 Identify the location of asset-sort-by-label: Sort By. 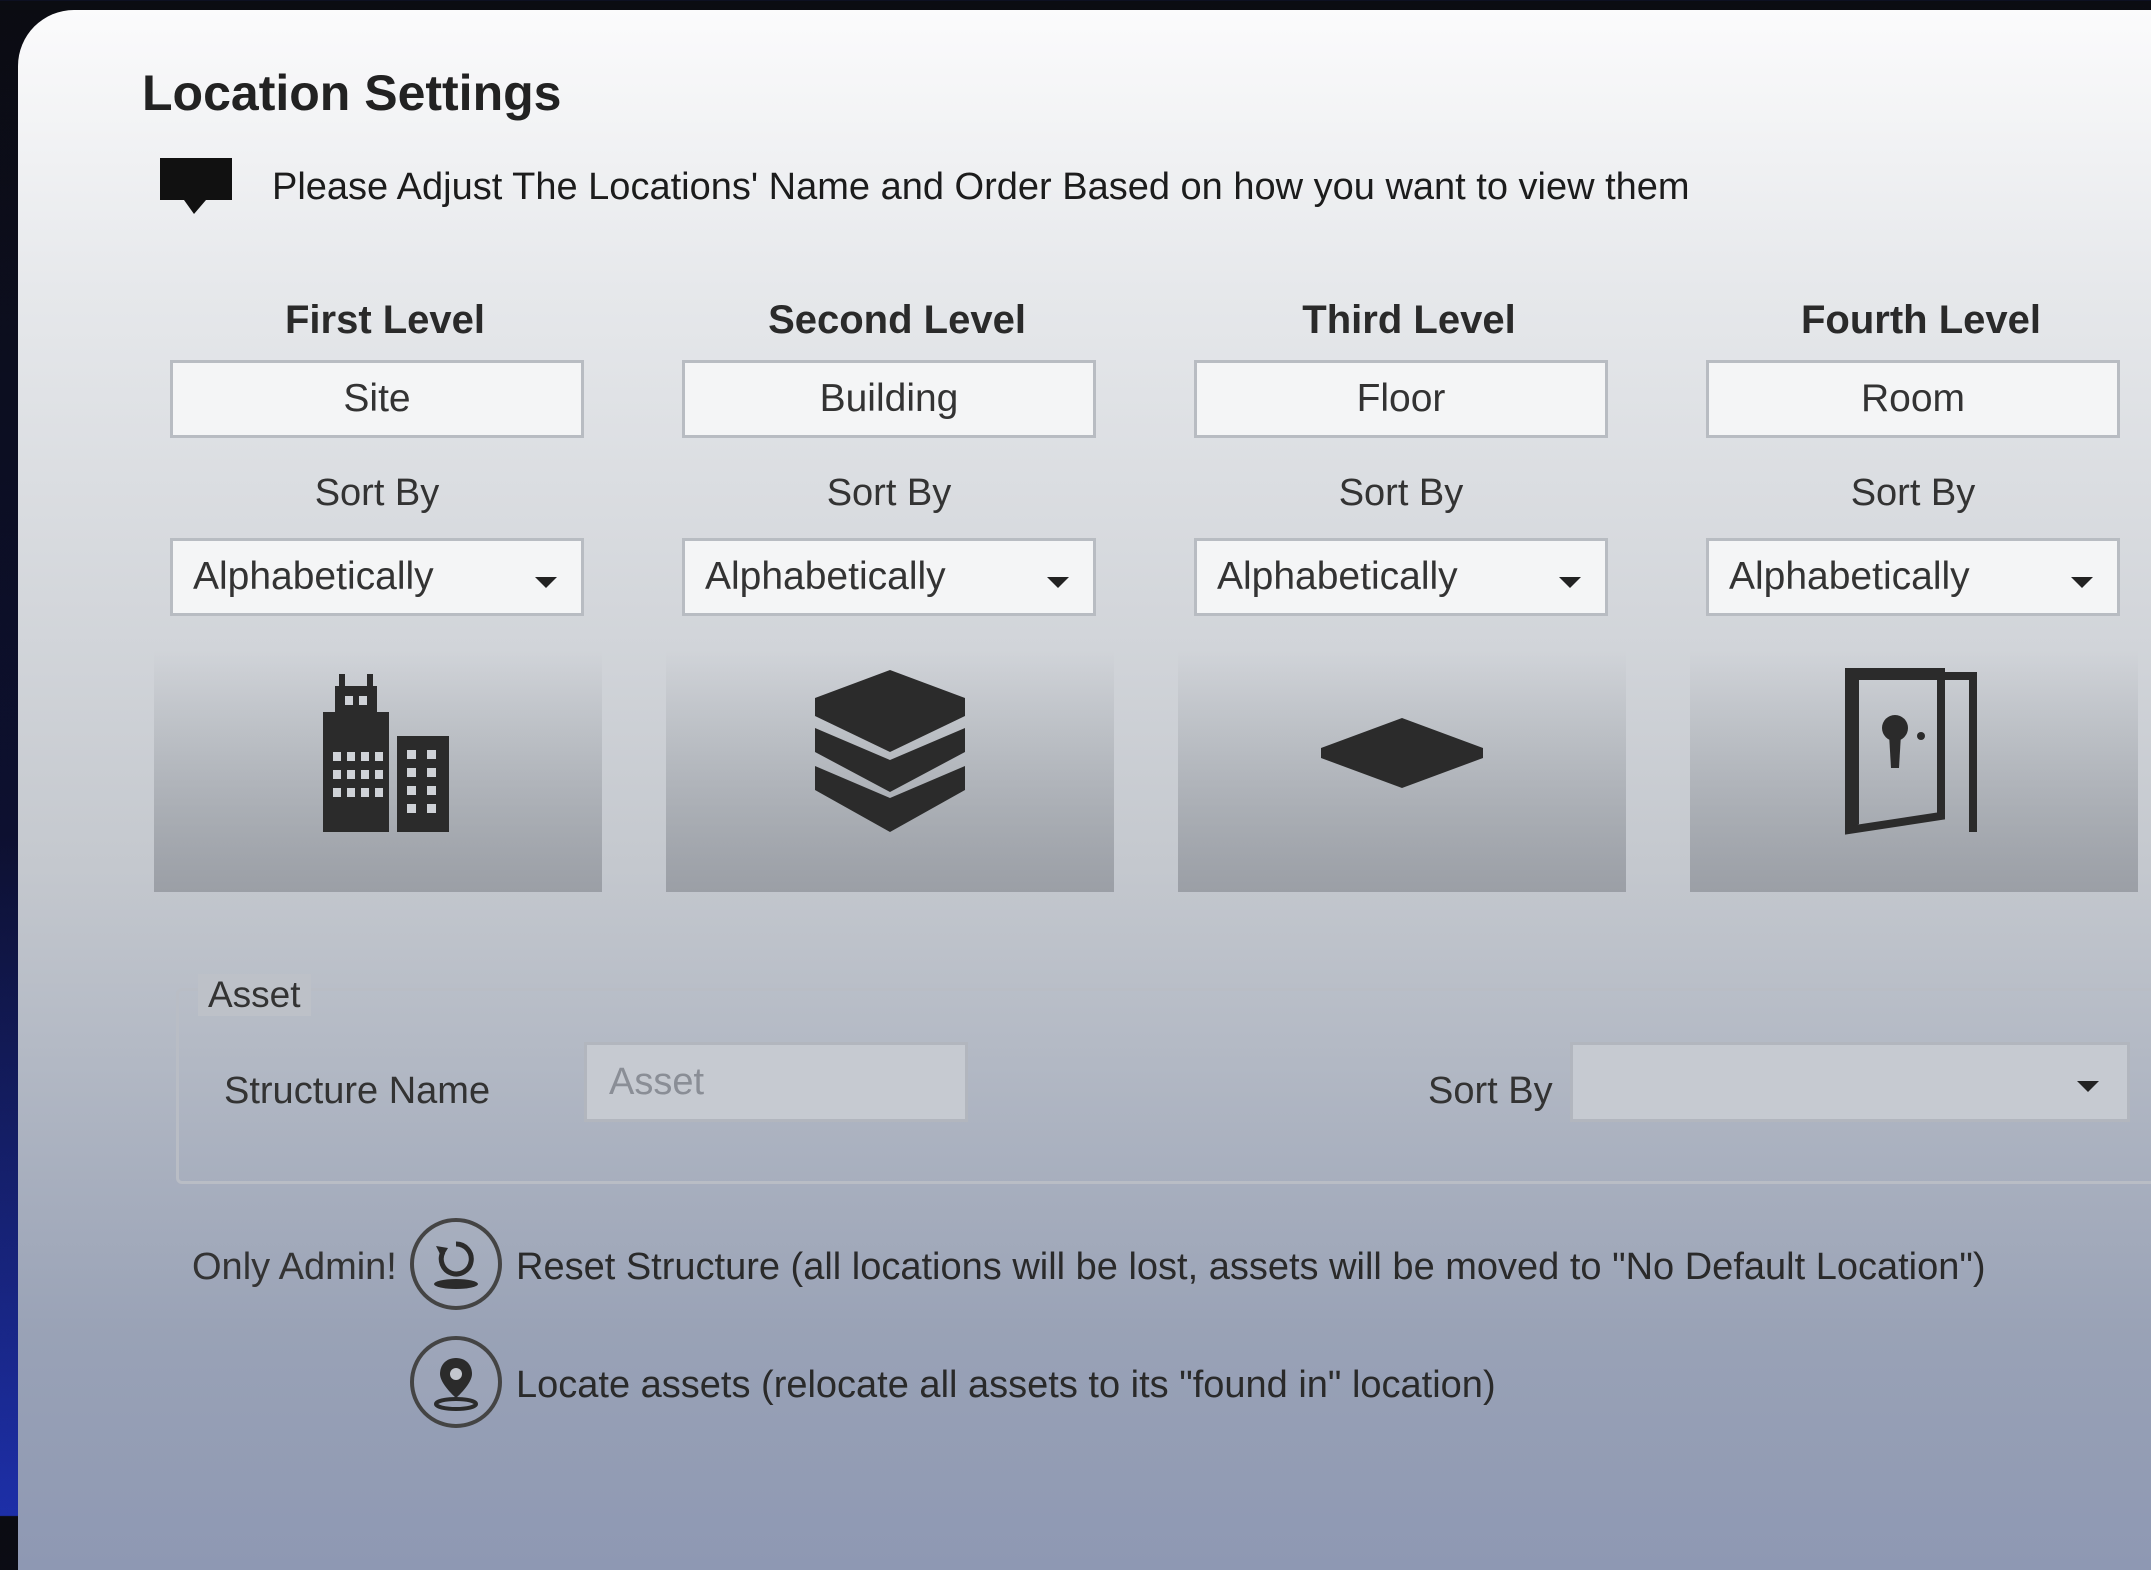
(1490, 1091).